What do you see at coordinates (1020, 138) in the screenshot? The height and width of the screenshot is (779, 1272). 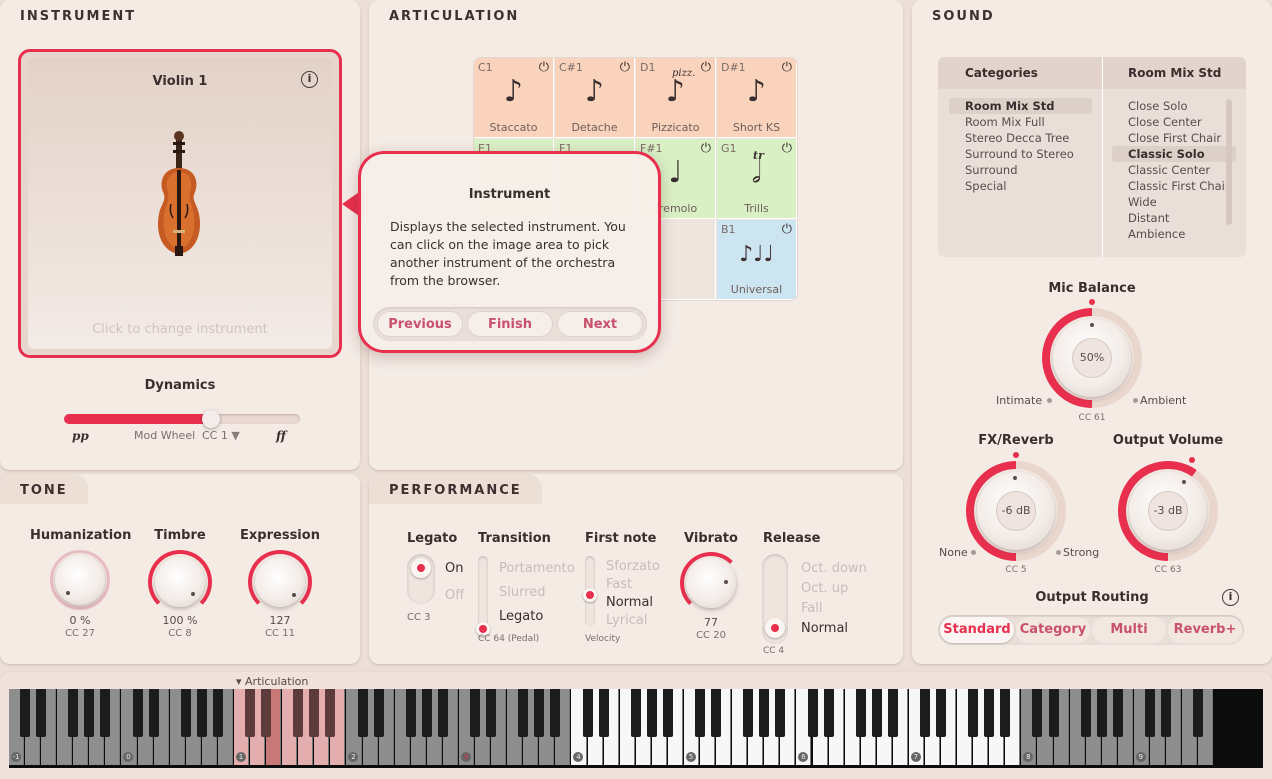 I see `category-item: Stereo Decca Tree` at bounding box center [1020, 138].